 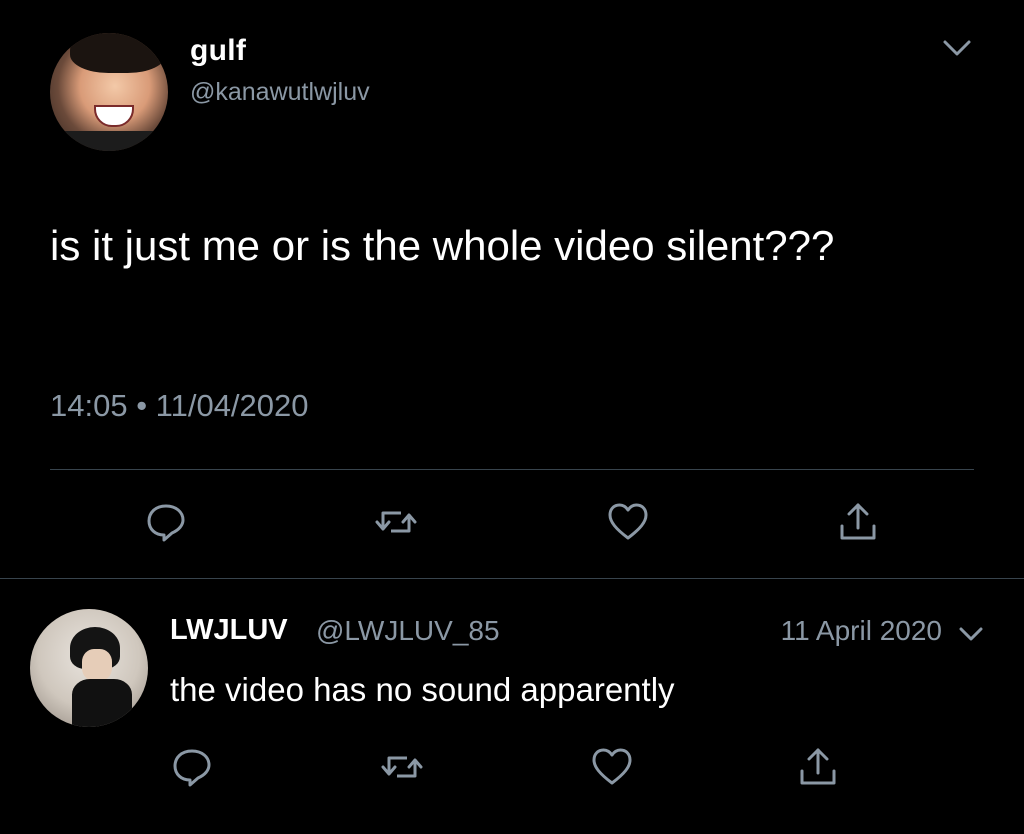 I want to click on avatar-face, so click(x=97, y=665).